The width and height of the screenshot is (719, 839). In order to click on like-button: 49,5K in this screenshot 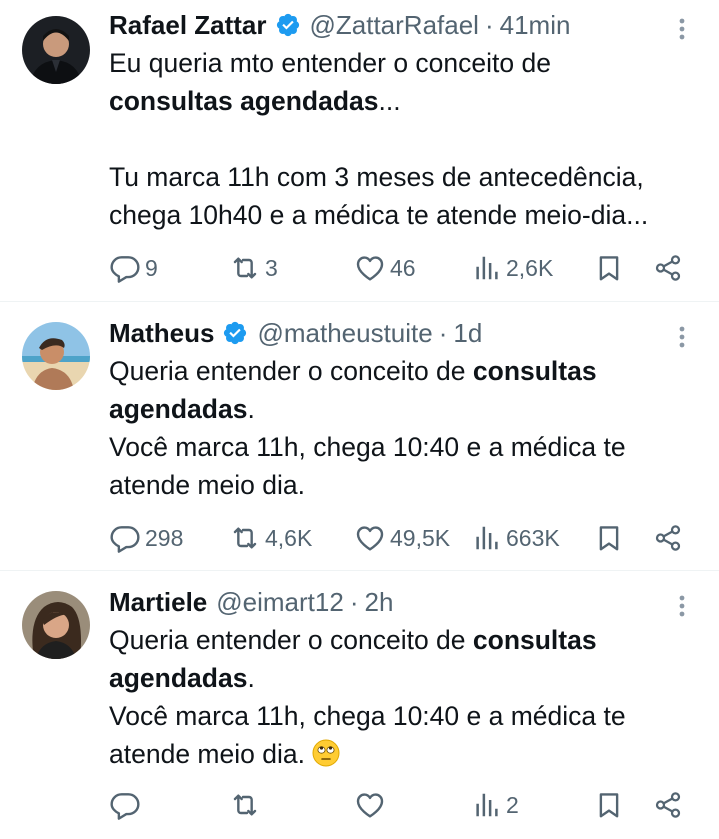, I will do `click(402, 538)`.